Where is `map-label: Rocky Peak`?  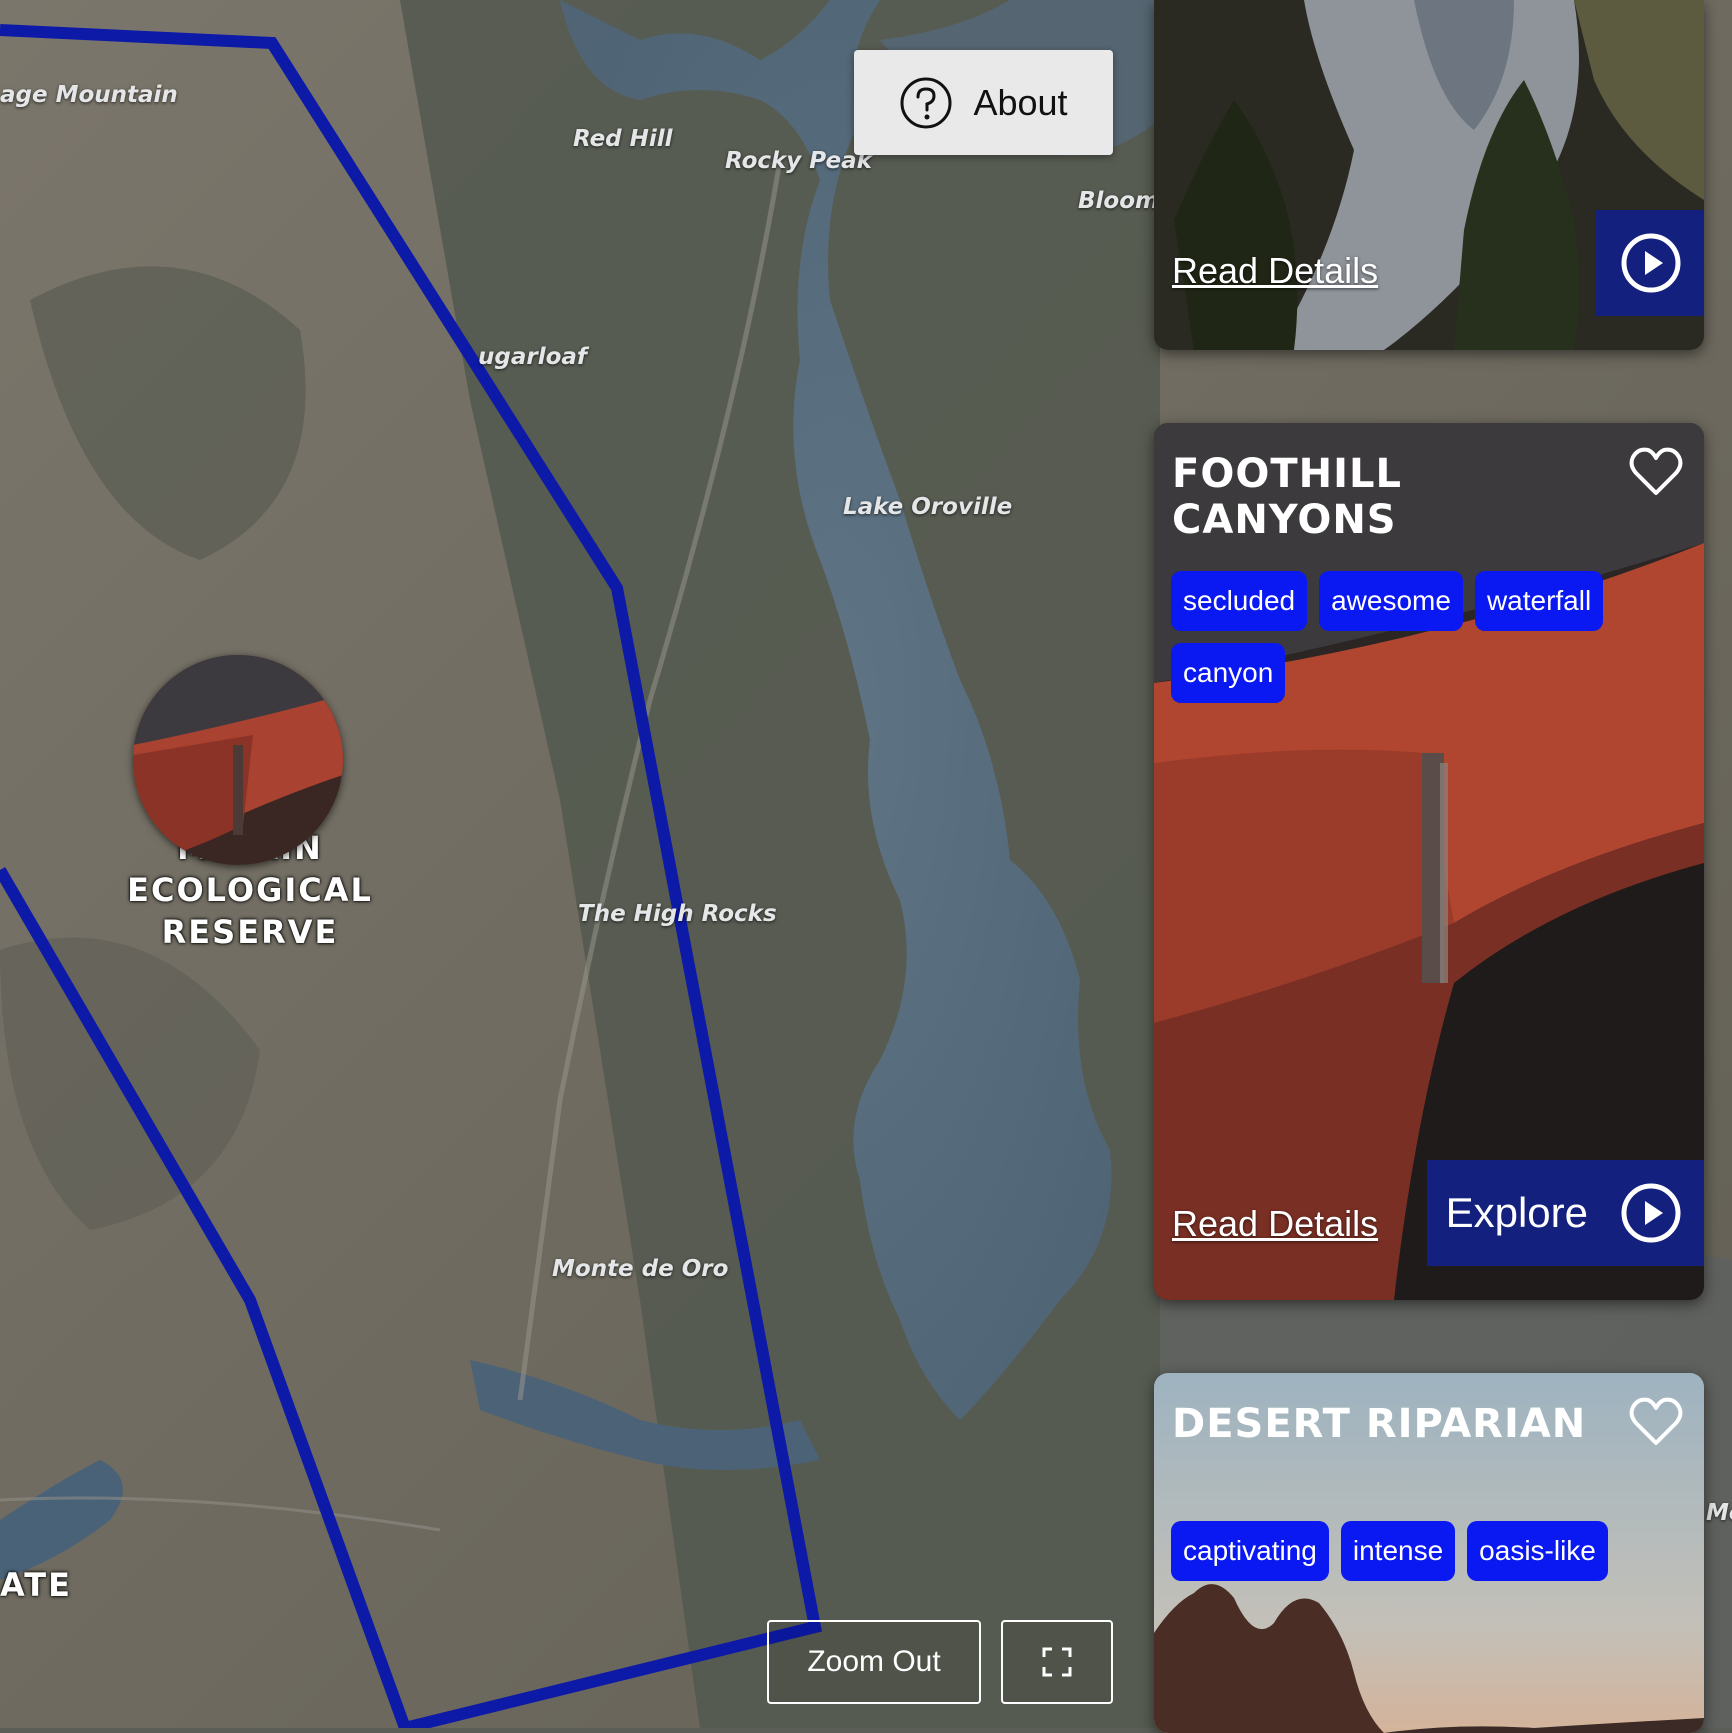 map-label: Rocky Peak is located at coordinates (798, 161).